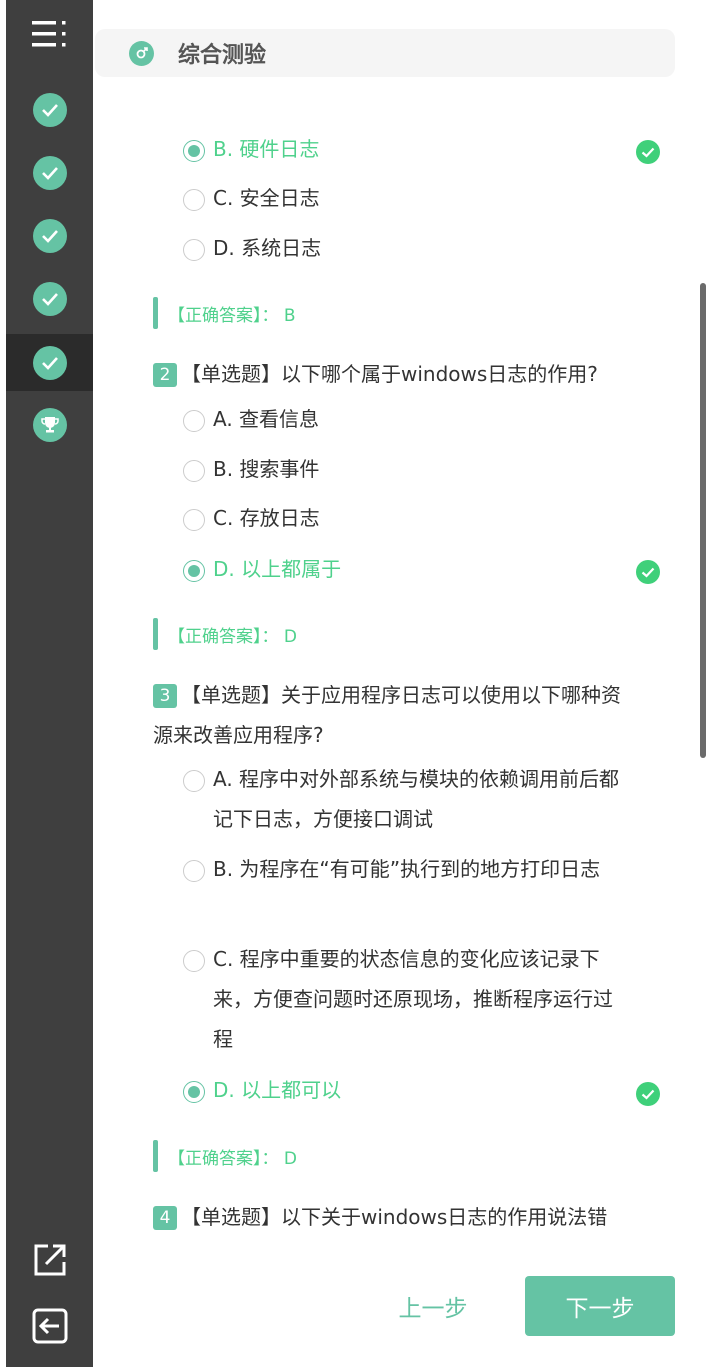  What do you see at coordinates (385, 53) in the screenshot?
I see `header-bar: 综合测验` at bounding box center [385, 53].